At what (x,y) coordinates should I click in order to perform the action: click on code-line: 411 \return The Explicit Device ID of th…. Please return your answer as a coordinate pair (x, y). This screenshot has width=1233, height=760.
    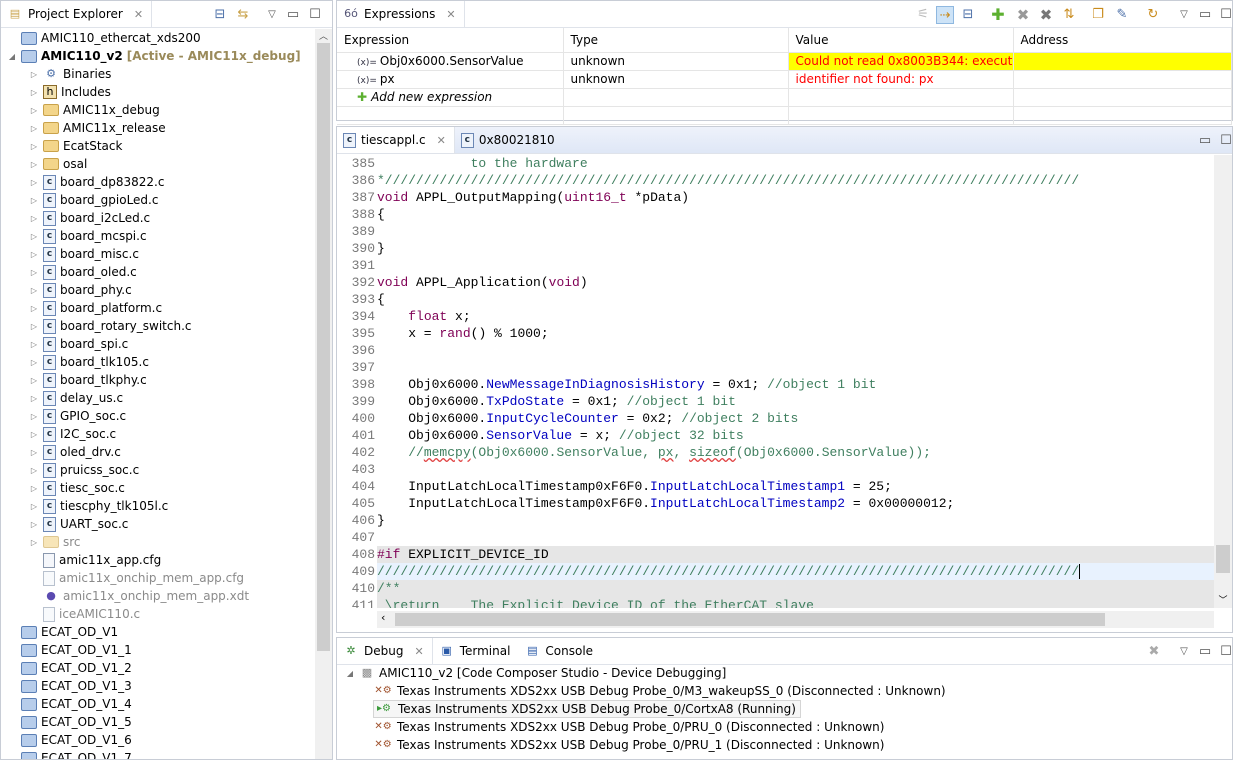
    Looking at the image, I should click on (775, 602).